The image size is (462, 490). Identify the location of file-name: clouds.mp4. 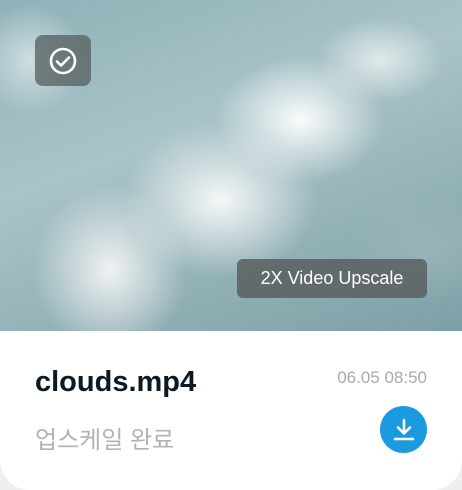
(116, 382).